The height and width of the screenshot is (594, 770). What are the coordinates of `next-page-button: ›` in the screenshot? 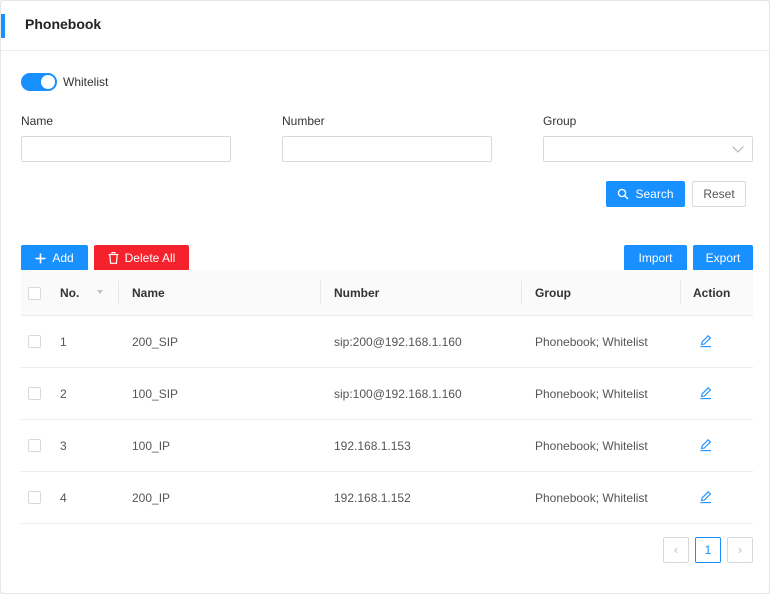 It's located at (740, 550).